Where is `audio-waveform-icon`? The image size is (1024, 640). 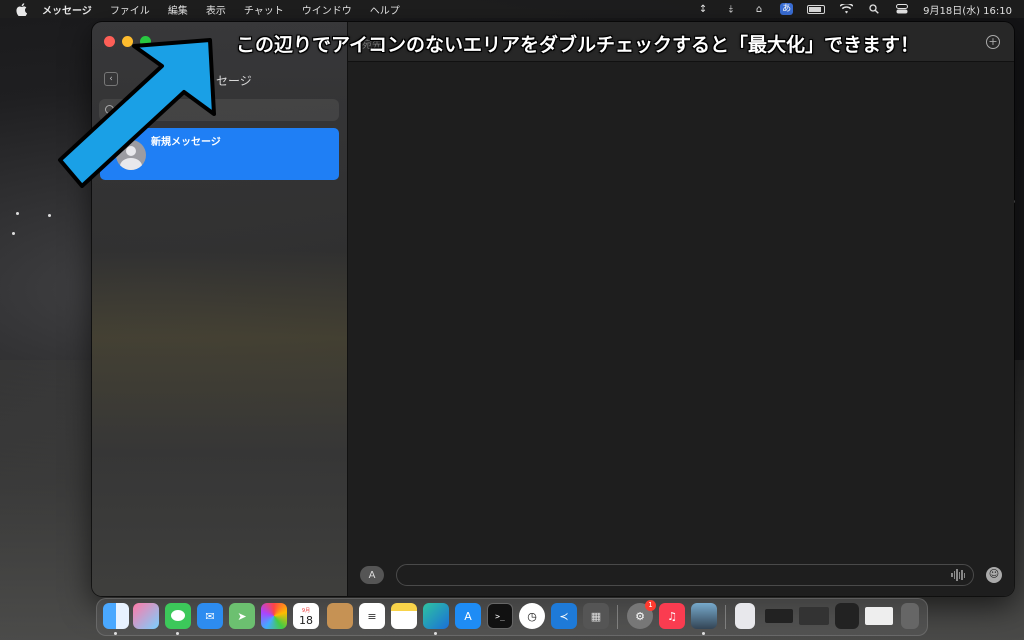
audio-waveform-icon is located at coordinates (958, 575).